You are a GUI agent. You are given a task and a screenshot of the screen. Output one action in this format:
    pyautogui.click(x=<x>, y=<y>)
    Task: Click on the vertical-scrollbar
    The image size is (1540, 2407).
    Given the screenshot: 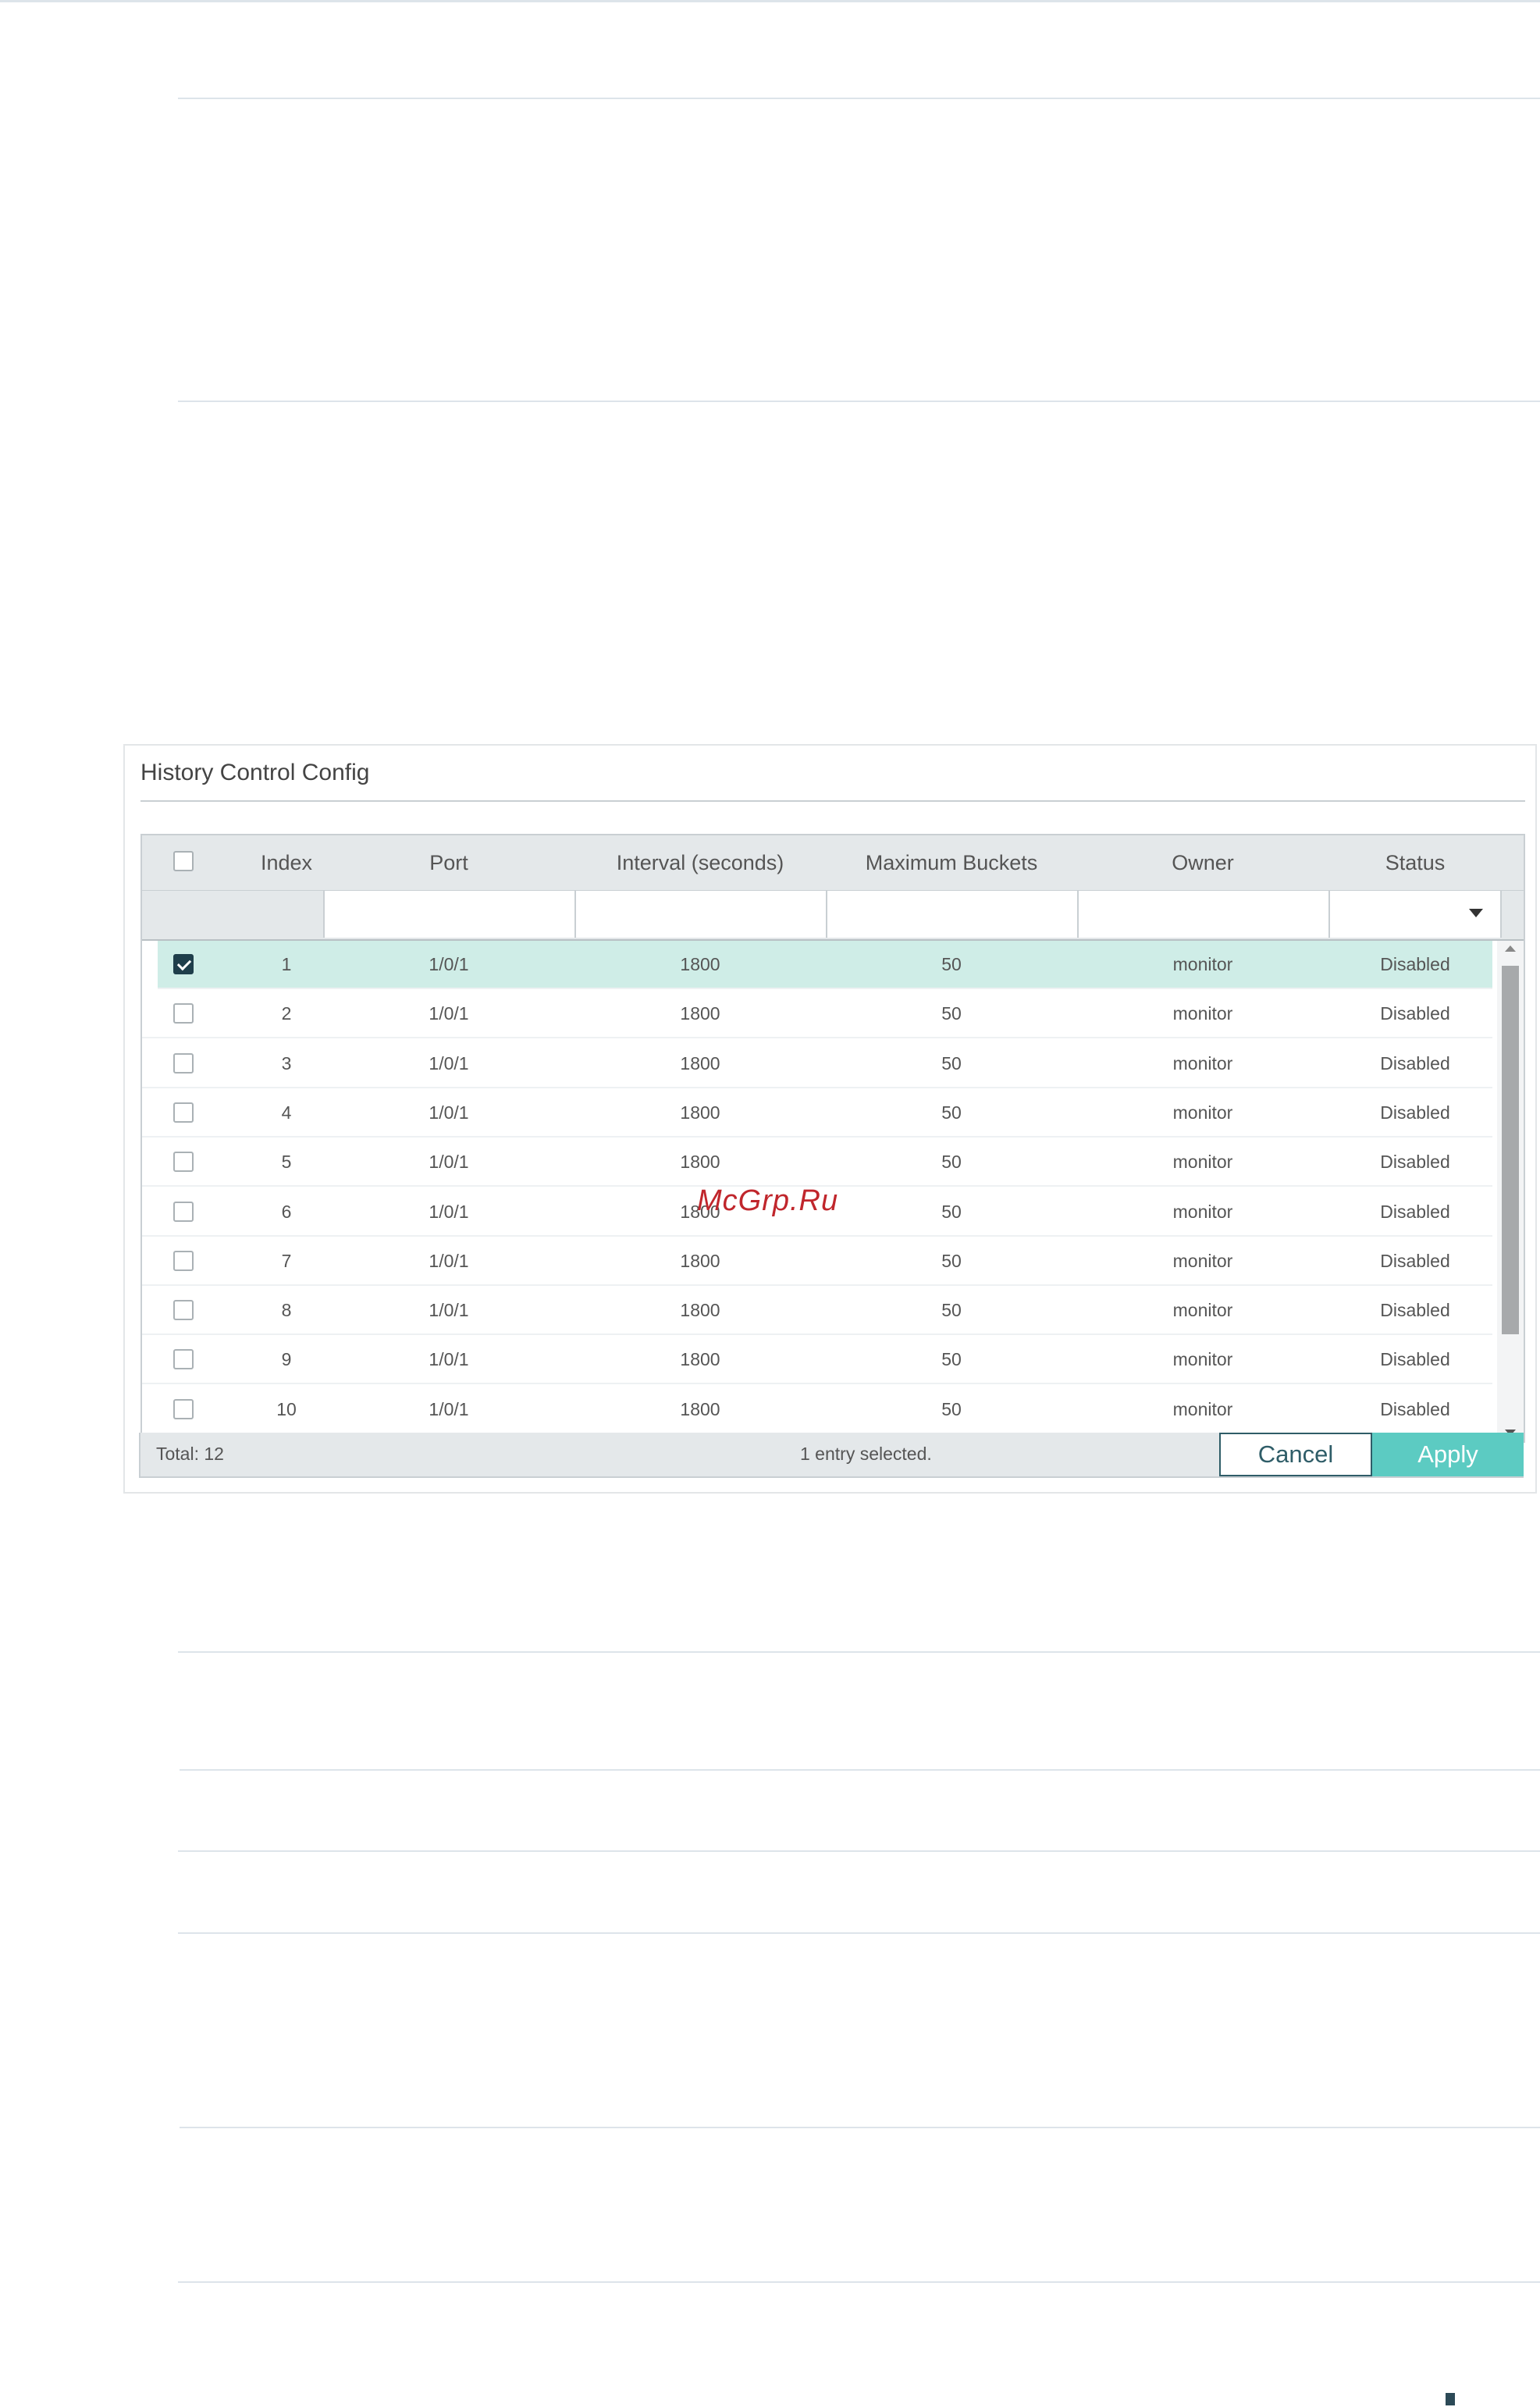 What is the action you would take?
    pyautogui.click(x=1510, y=1190)
    